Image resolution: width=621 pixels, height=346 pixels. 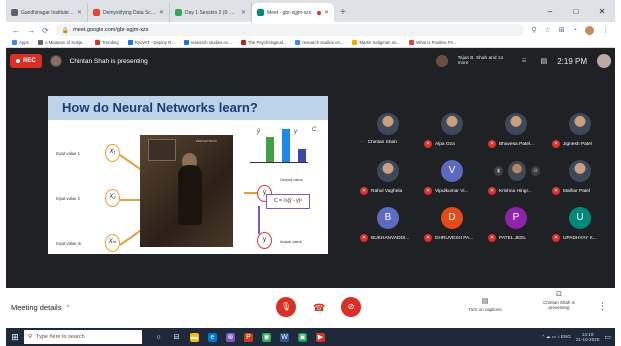 I want to click on camera-off-button: ⊘, so click(x=351, y=307).